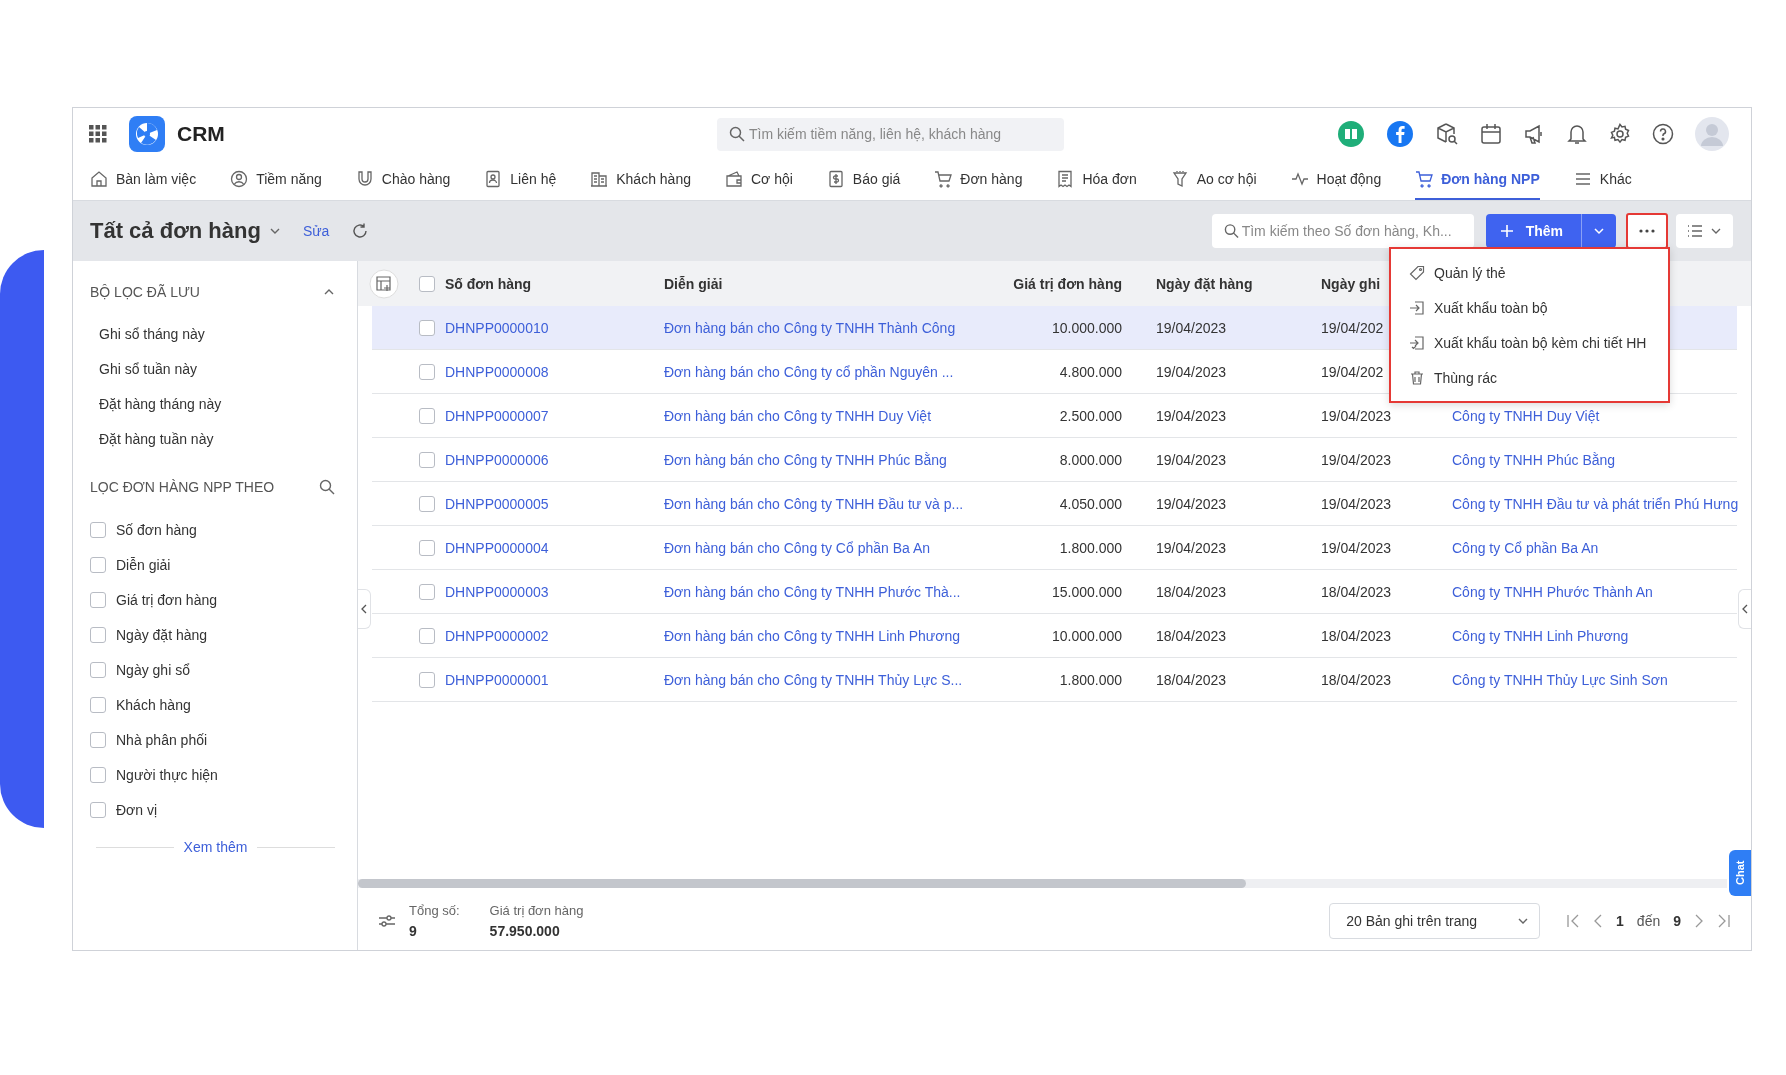 This screenshot has height=1075, width=1786. Describe the element at coordinates (554, 635) in the screenshot. I see `order-number-link: DHNPP0000002` at that location.